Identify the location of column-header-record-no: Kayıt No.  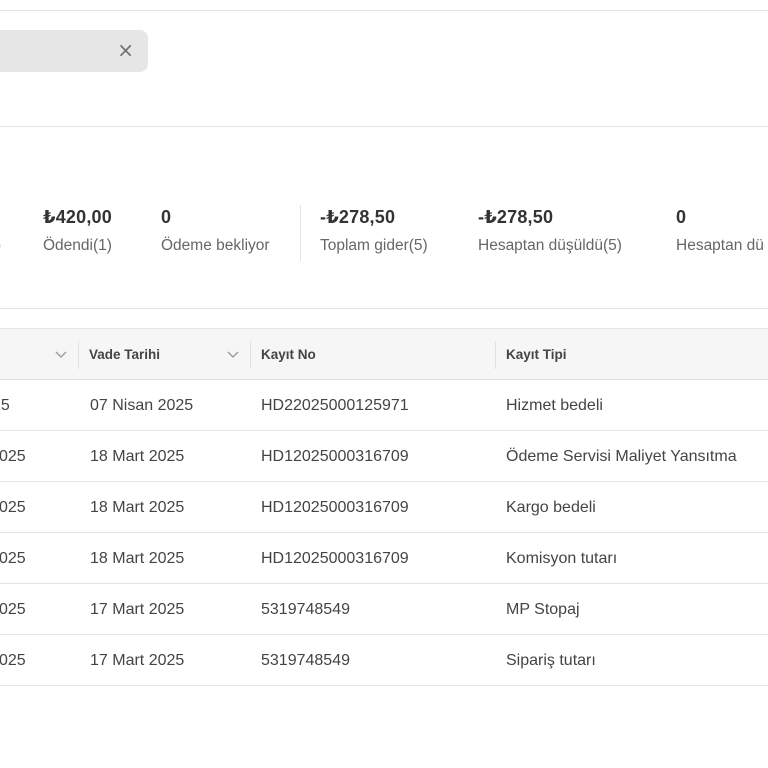
(288, 354).